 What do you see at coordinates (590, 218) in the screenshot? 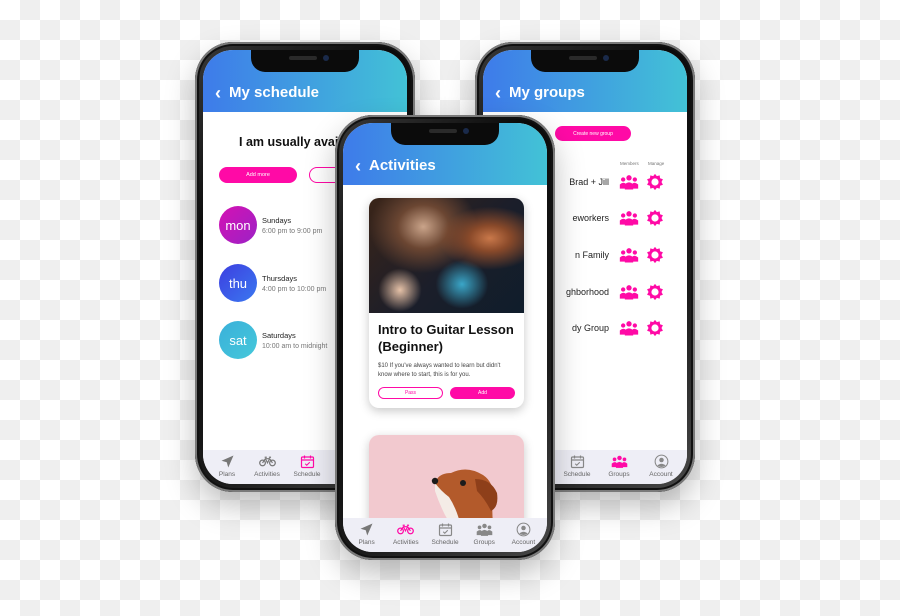
I see `group-name: eworkers` at bounding box center [590, 218].